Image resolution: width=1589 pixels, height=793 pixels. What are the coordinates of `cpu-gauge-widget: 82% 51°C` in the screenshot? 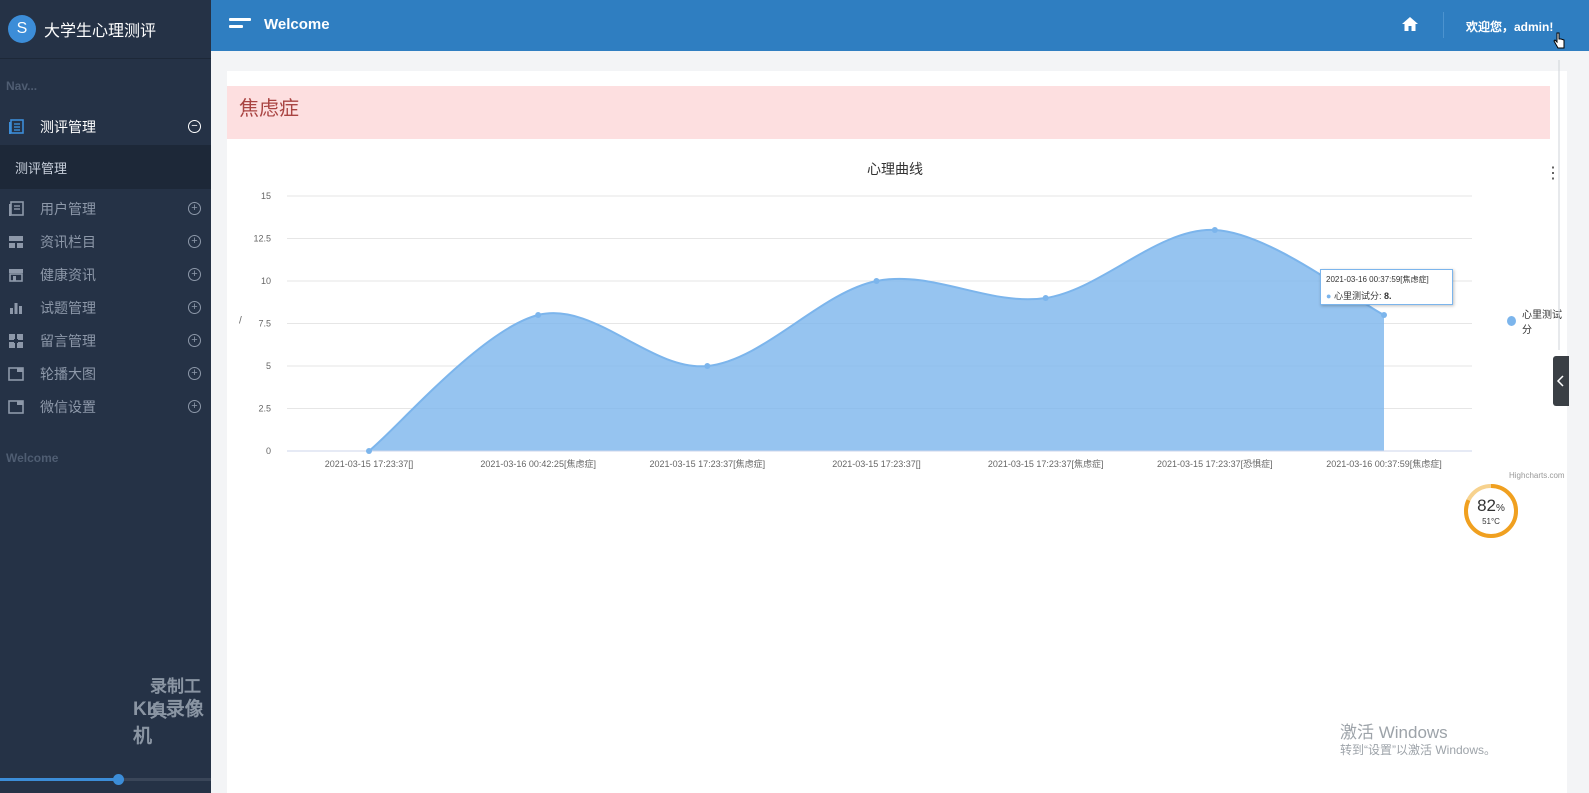 It's located at (1491, 511).